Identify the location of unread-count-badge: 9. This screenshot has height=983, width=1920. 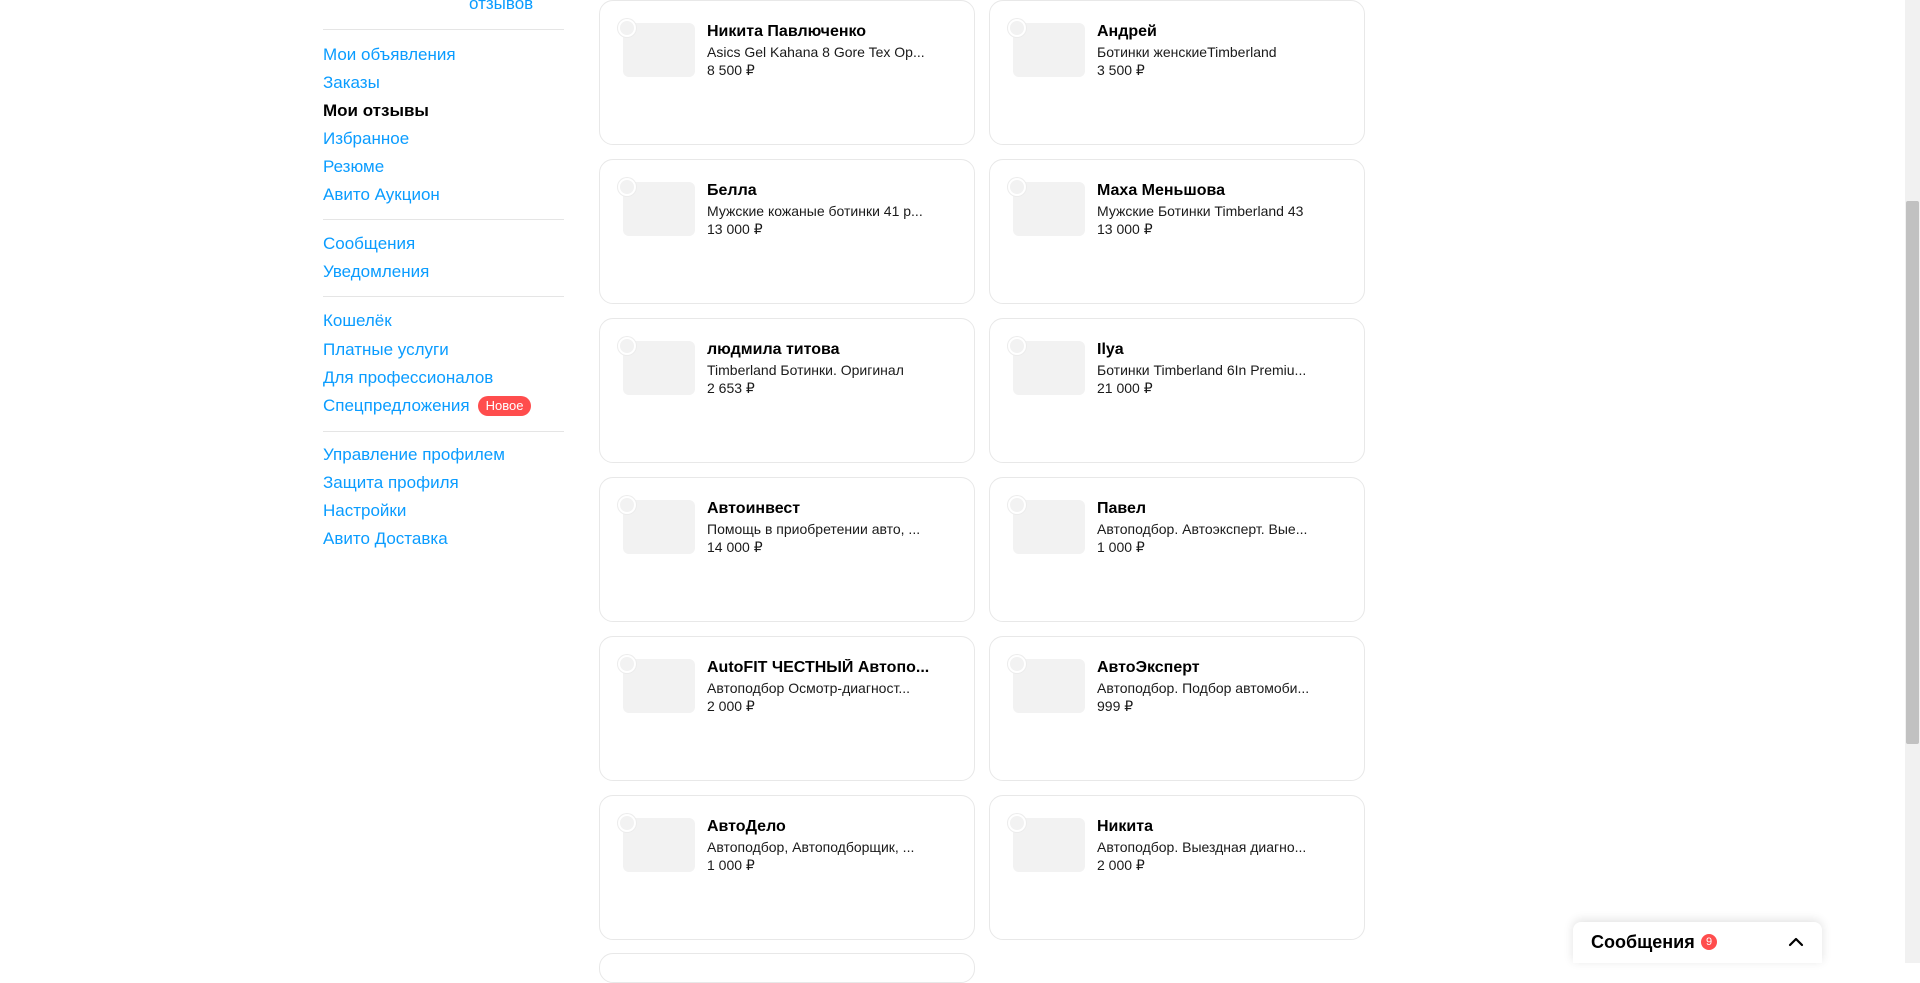
(1709, 942).